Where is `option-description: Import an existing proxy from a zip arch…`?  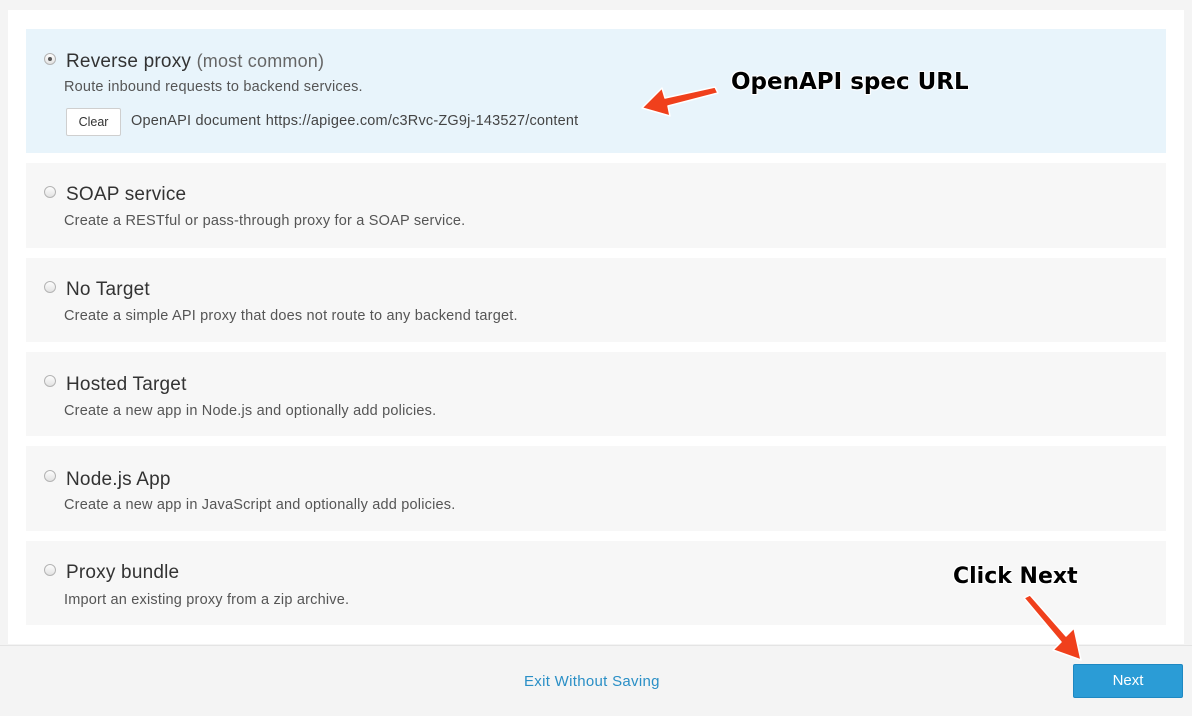 option-description: Import an existing proxy from a zip arch… is located at coordinates (207, 600).